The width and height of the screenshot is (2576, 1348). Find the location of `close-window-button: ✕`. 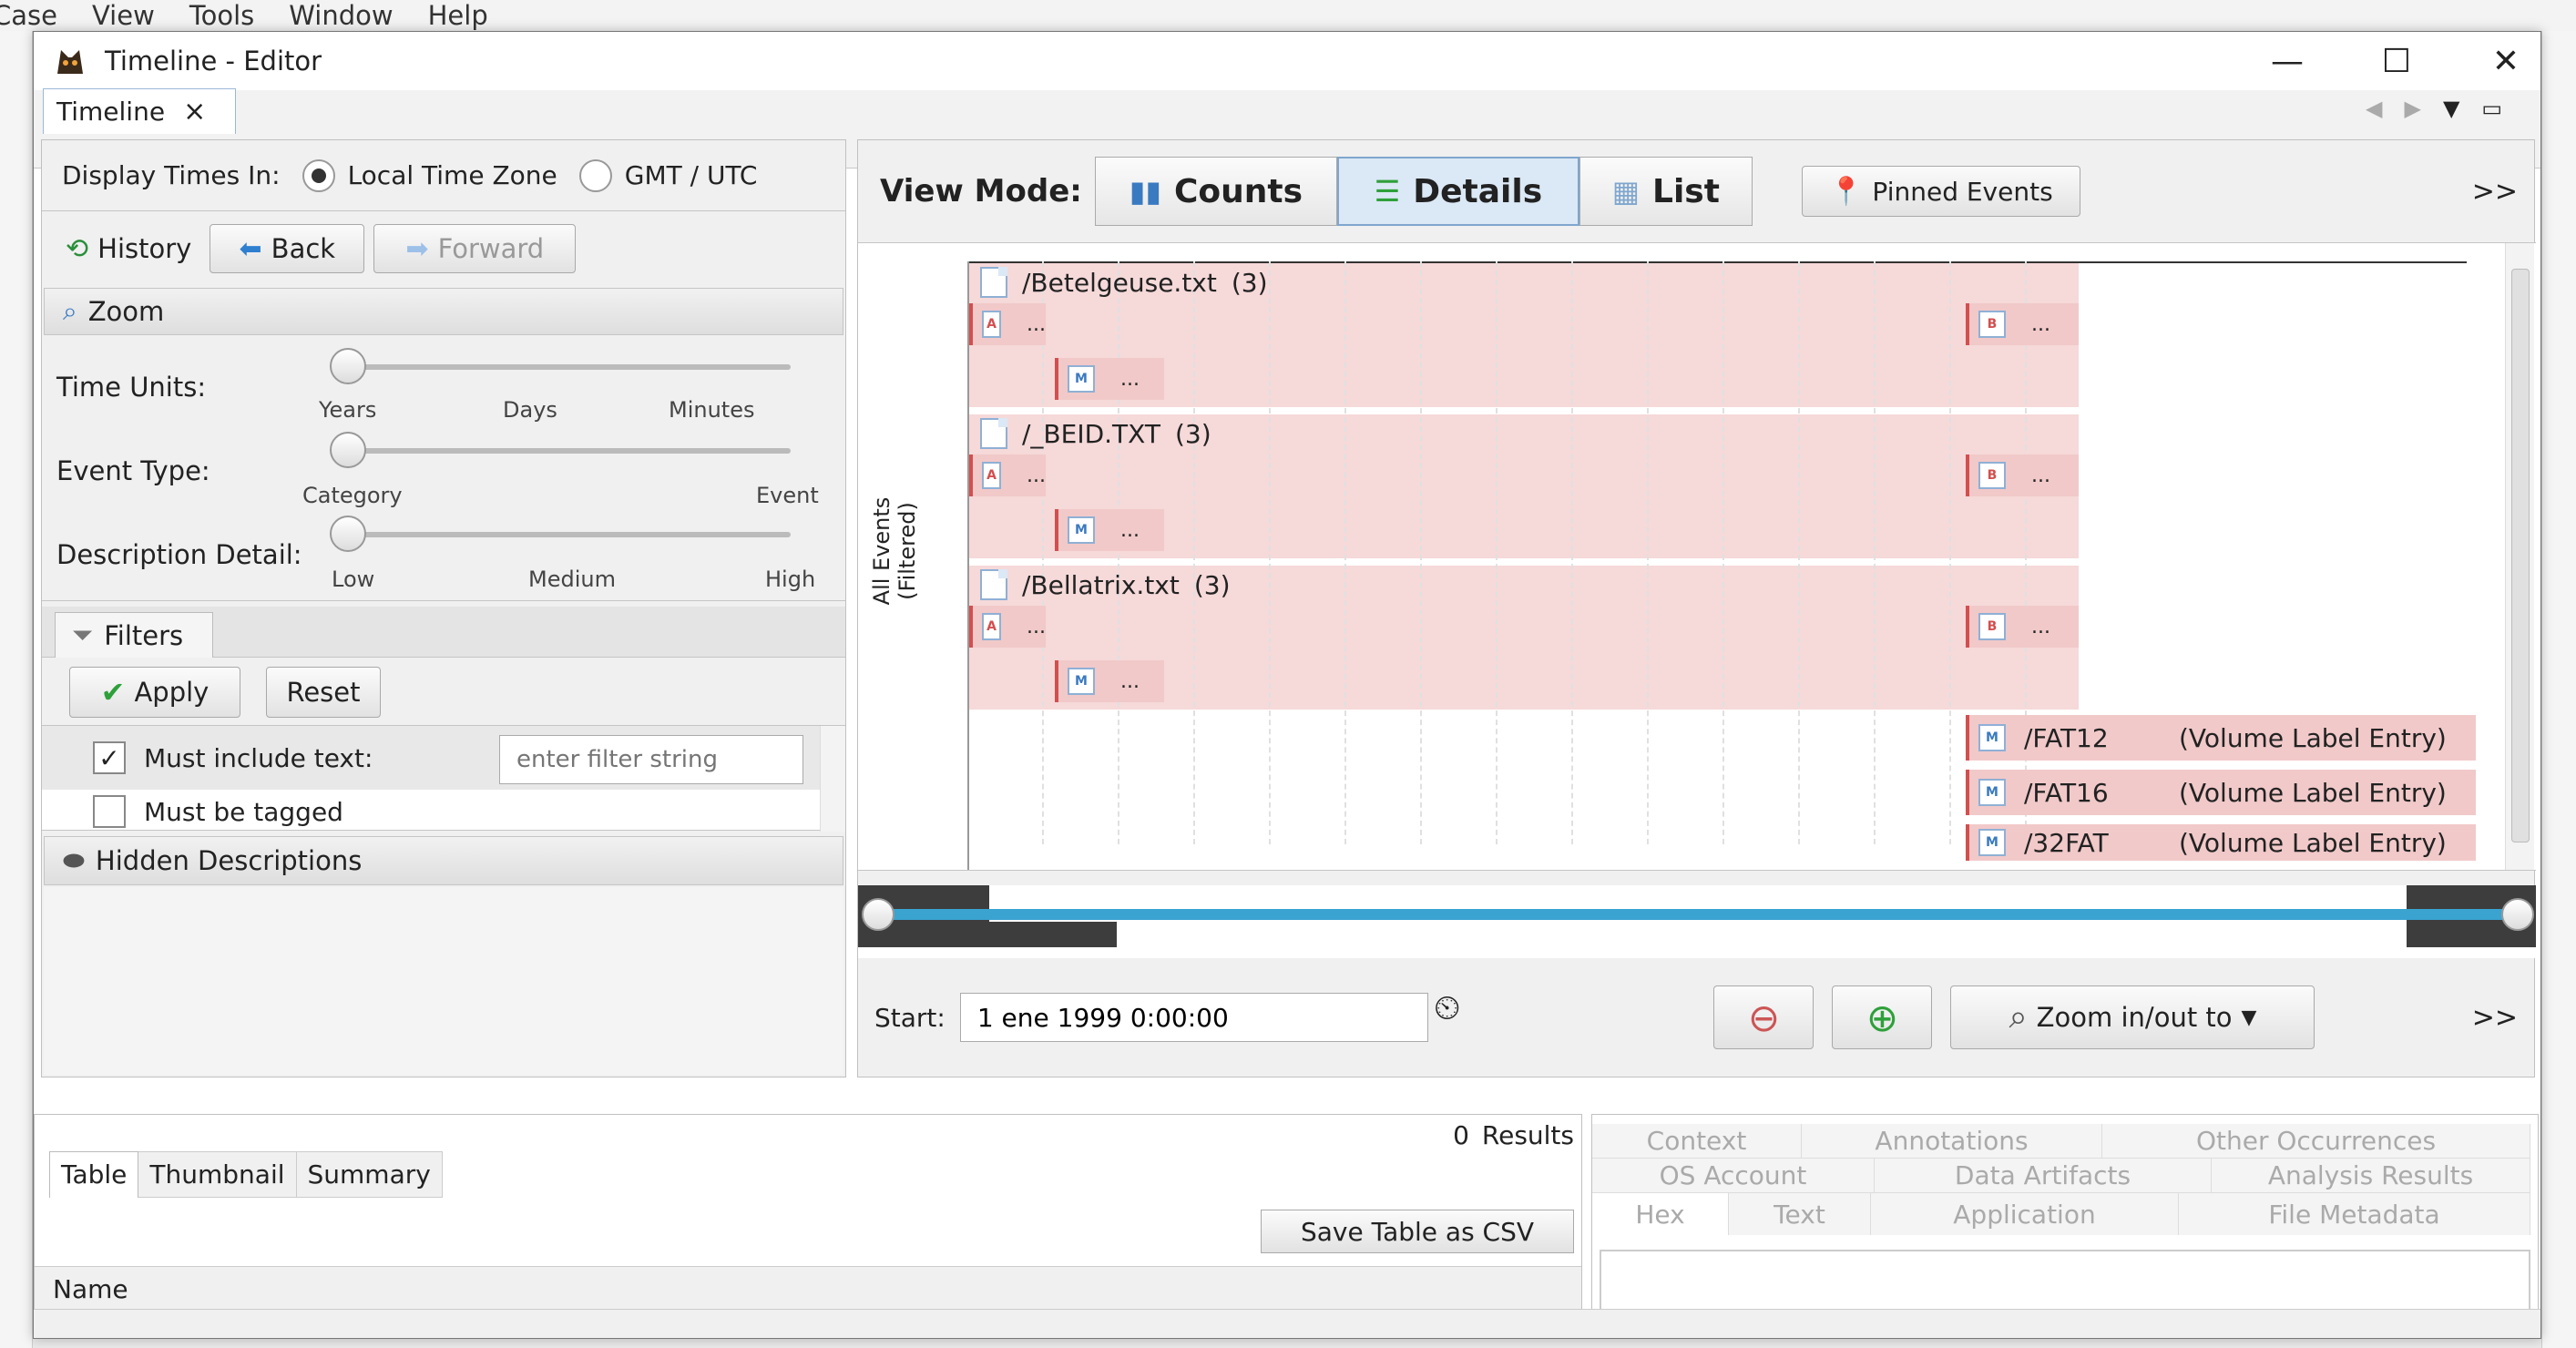

close-window-button: ✕ is located at coordinates (2506, 61).